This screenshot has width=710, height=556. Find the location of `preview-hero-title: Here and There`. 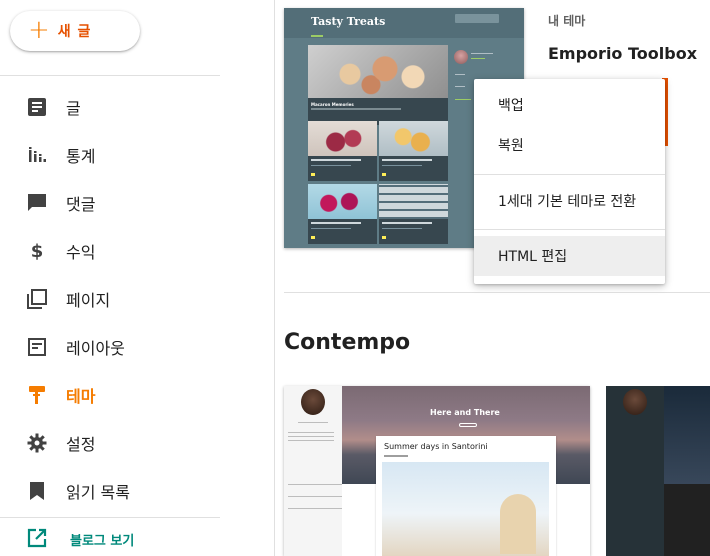

preview-hero-title: Here and There is located at coordinates (465, 412).